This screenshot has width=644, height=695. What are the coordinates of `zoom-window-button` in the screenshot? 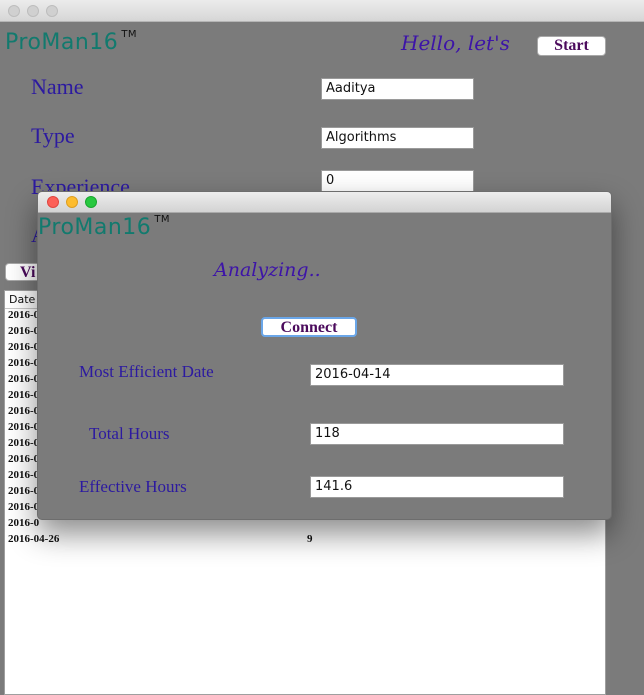 It's located at (52, 11).